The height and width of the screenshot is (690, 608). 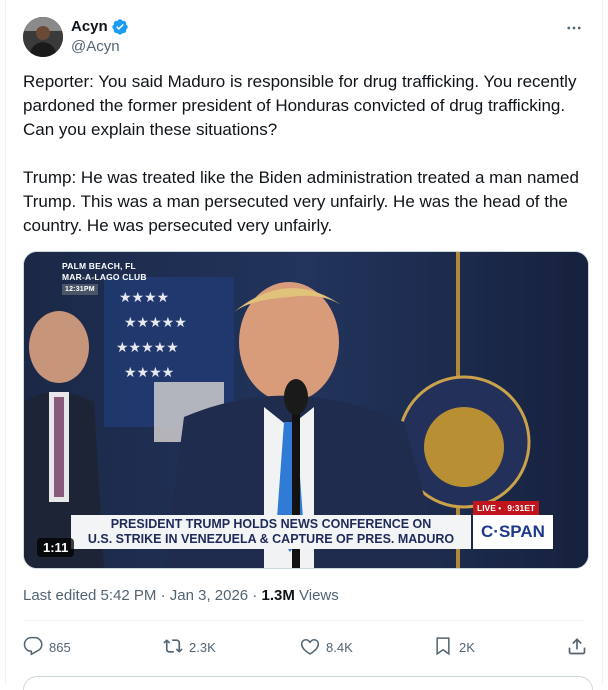 I want to click on location-time: 12:31PM, so click(x=80, y=289).